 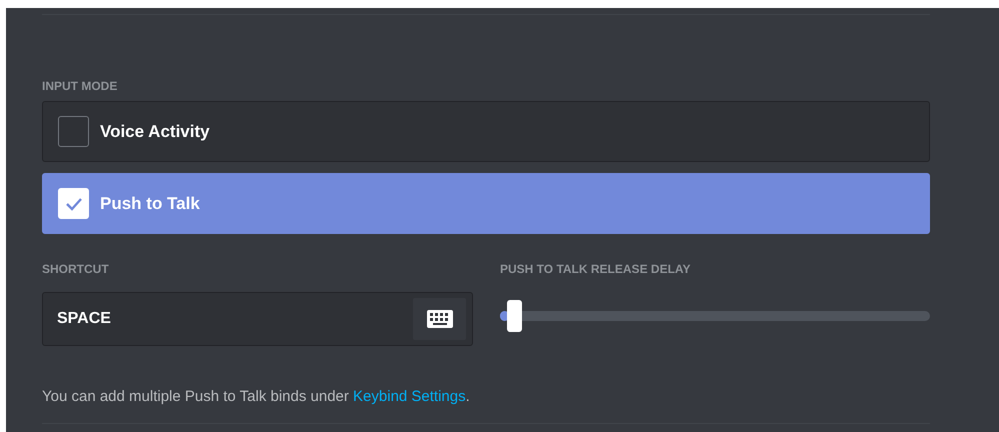 What do you see at coordinates (596, 269) in the screenshot?
I see `section-label: PUSH TO TALK RELEASE DELAY` at bounding box center [596, 269].